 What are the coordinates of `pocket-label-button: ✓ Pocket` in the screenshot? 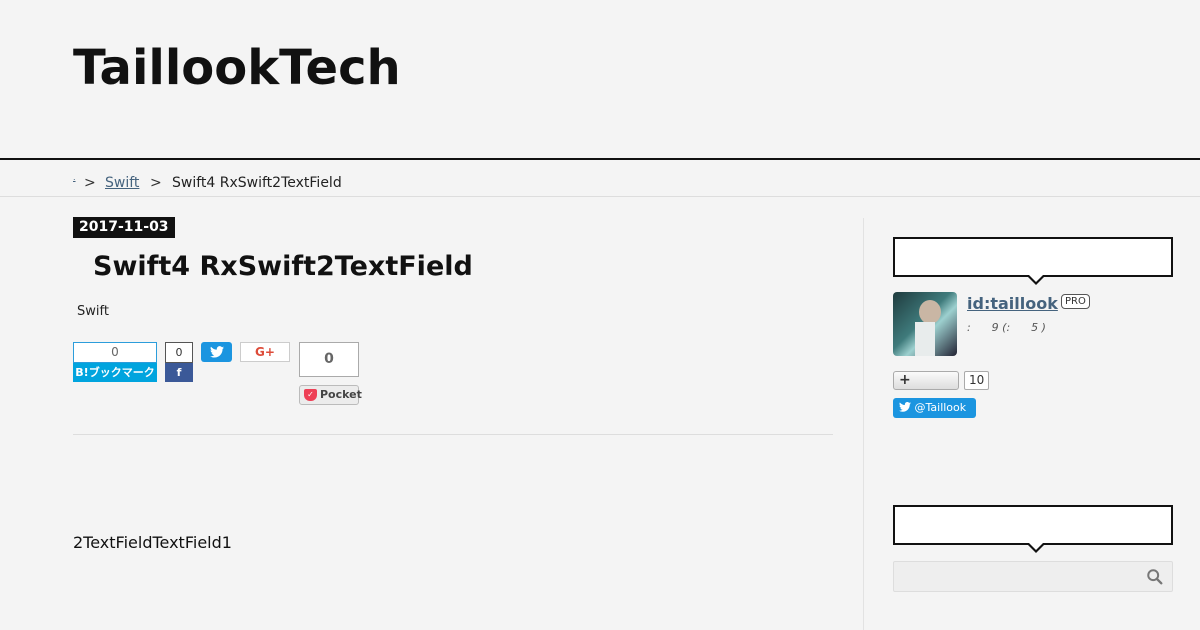 It's located at (330, 395).